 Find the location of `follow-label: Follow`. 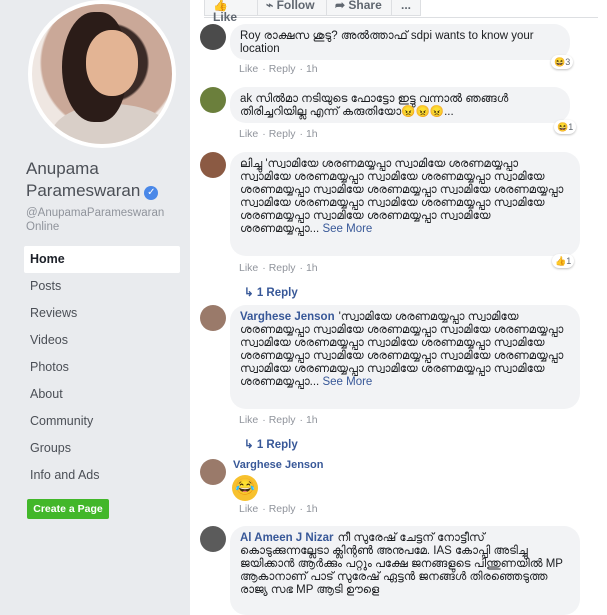

follow-label: Follow is located at coordinates (295, 6).